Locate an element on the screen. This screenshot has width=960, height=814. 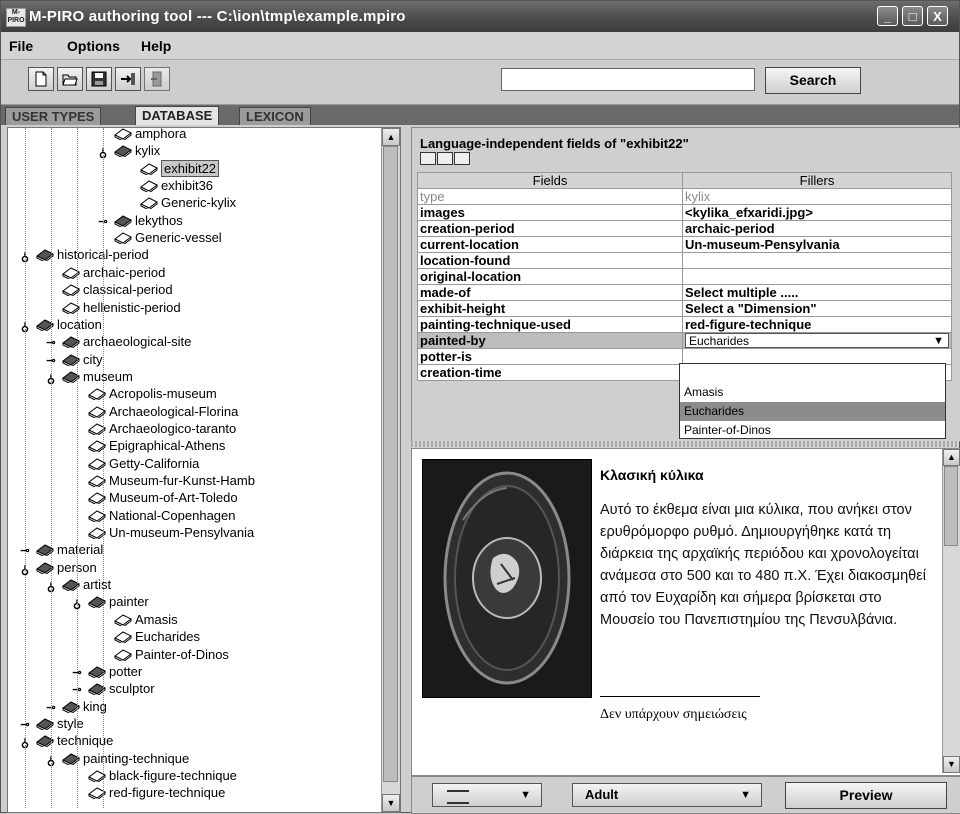
tree-node: Archaeologico-taranto is located at coordinates (153, 428).